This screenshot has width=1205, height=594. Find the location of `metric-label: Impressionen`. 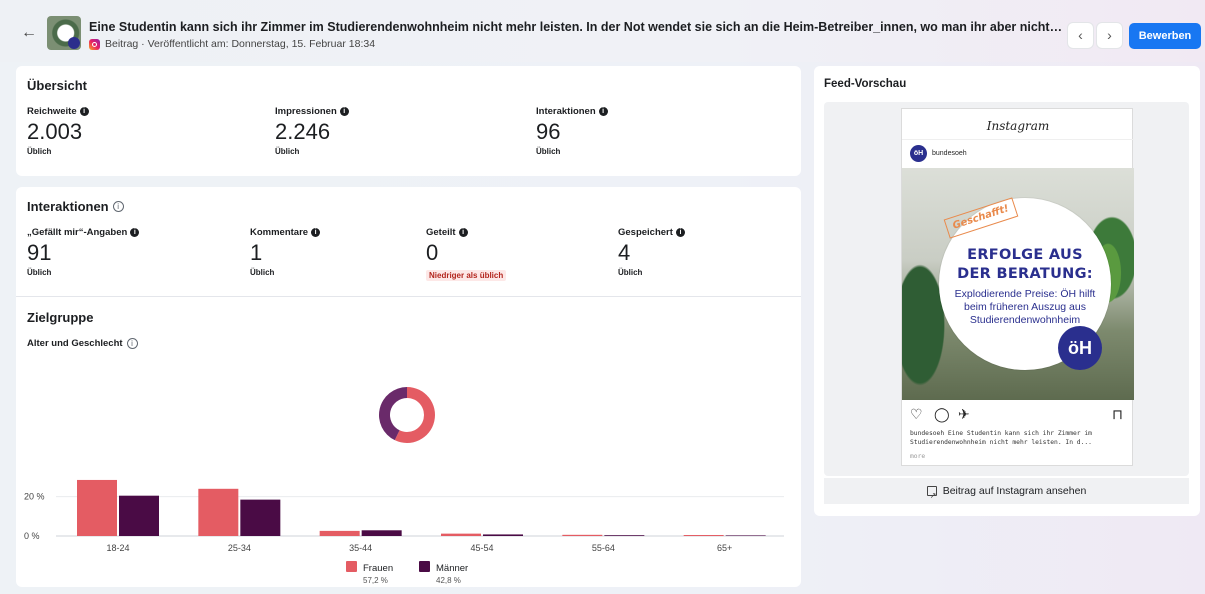

metric-label: Impressionen is located at coordinates (306, 111).